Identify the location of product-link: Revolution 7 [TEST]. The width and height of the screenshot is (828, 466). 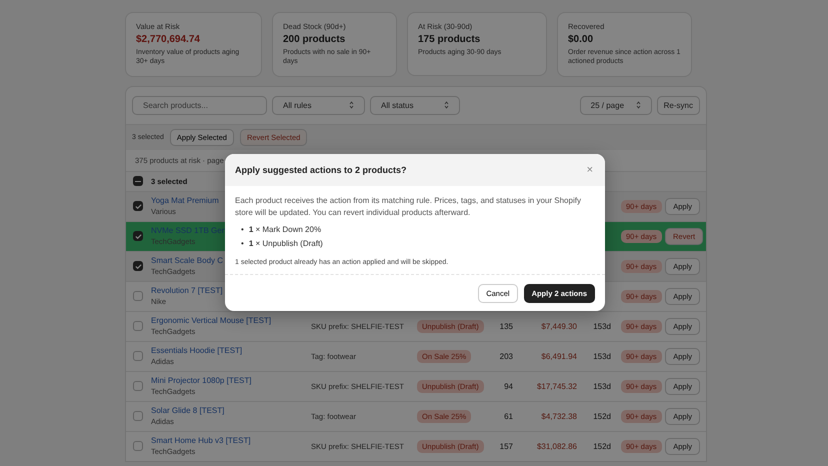
(187, 291).